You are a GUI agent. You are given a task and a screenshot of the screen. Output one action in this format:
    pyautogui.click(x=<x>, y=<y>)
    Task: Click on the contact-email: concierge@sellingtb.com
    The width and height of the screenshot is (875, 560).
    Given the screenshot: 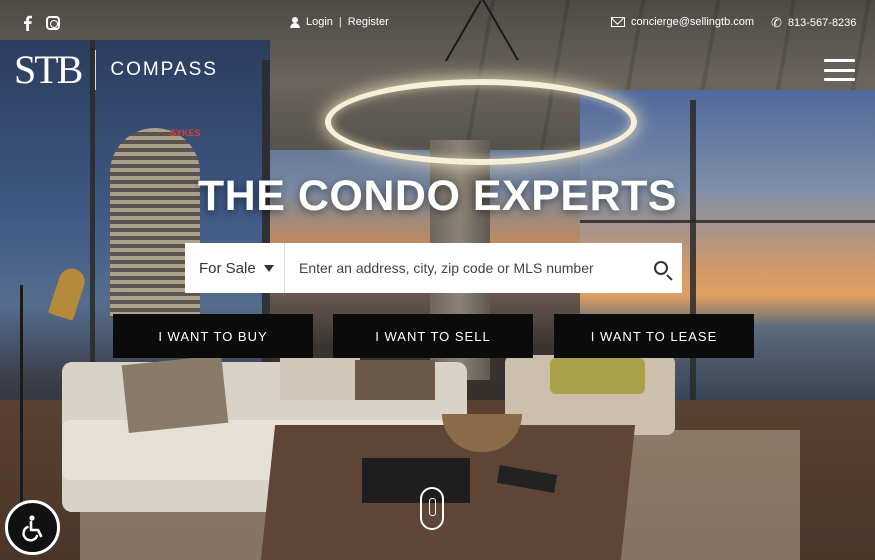 What is the action you would take?
    pyautogui.click(x=682, y=22)
    